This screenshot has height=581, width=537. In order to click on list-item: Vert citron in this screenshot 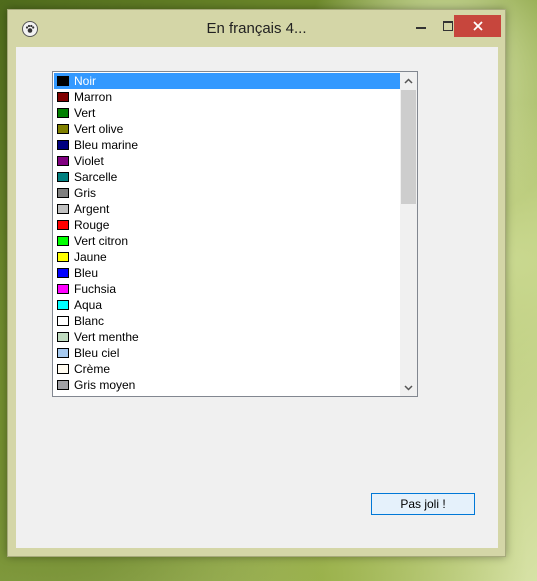, I will do `click(227, 241)`.